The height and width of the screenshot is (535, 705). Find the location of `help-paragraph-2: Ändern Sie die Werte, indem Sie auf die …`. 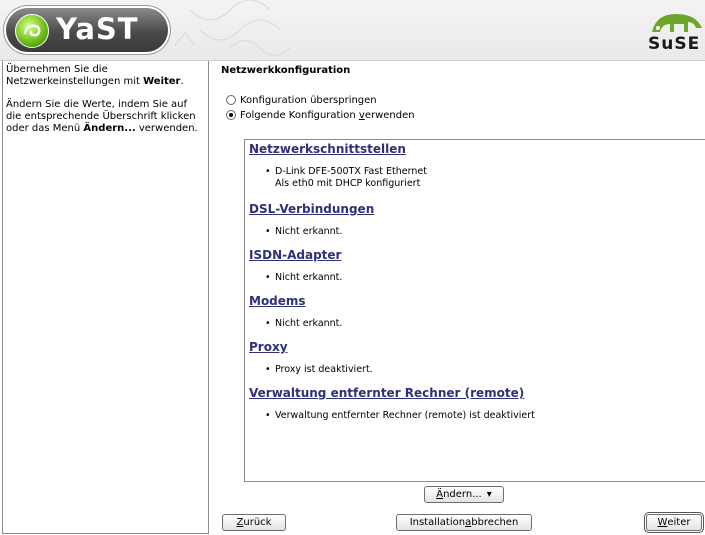

help-paragraph-2: Ändern Sie die Werte, indem Sie auf die … is located at coordinates (105, 115).